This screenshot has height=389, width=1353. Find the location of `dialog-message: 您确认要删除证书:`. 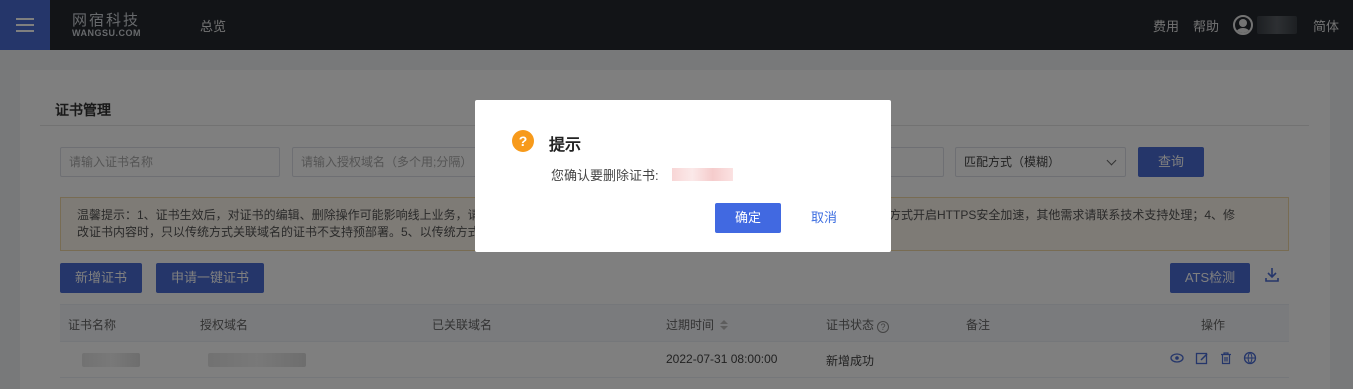

dialog-message: 您确认要删除证书: is located at coordinates (605, 175).